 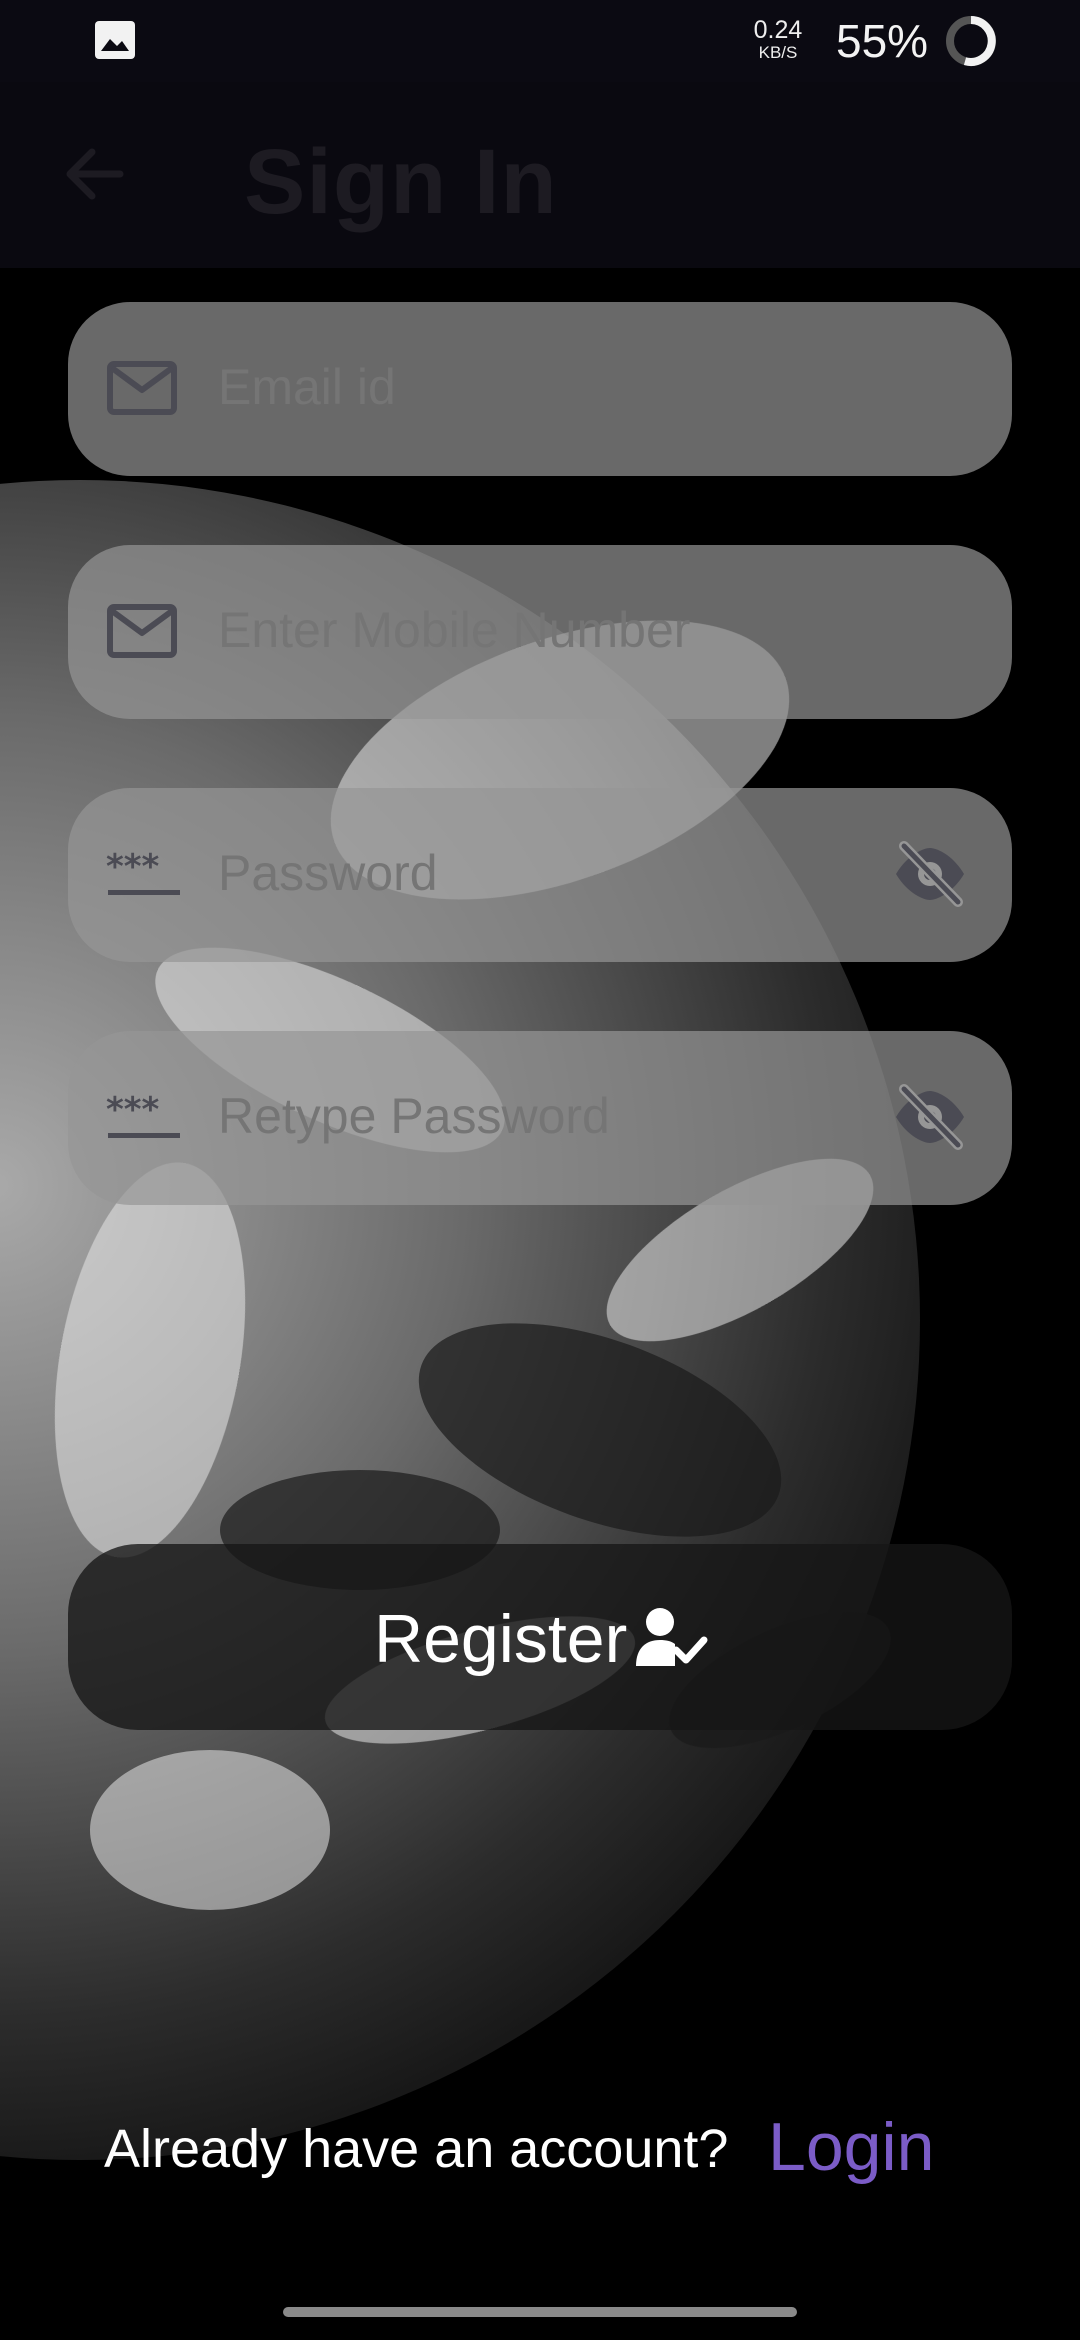 What do you see at coordinates (851, 2147) in the screenshot?
I see `login-link: Login` at bounding box center [851, 2147].